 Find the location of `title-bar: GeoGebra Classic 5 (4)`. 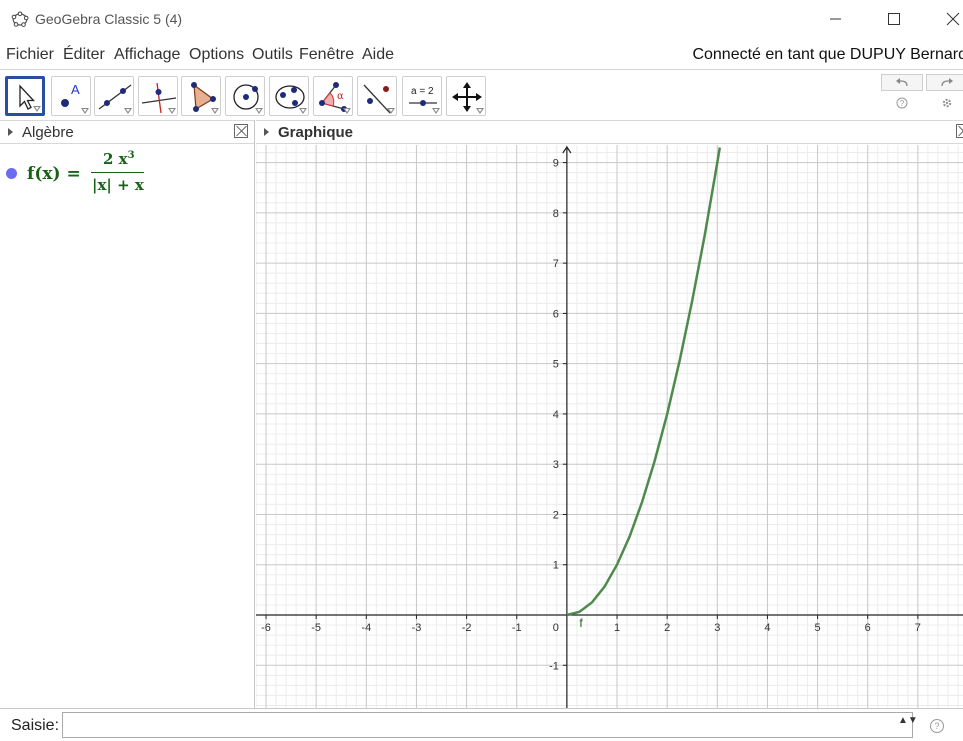

title-bar: GeoGebra Classic 5 (4) is located at coordinates (481, 19).